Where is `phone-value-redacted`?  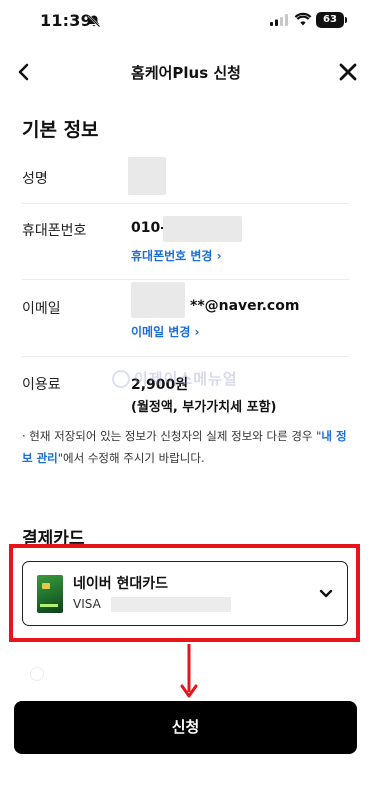 phone-value-redacted is located at coordinates (202, 229).